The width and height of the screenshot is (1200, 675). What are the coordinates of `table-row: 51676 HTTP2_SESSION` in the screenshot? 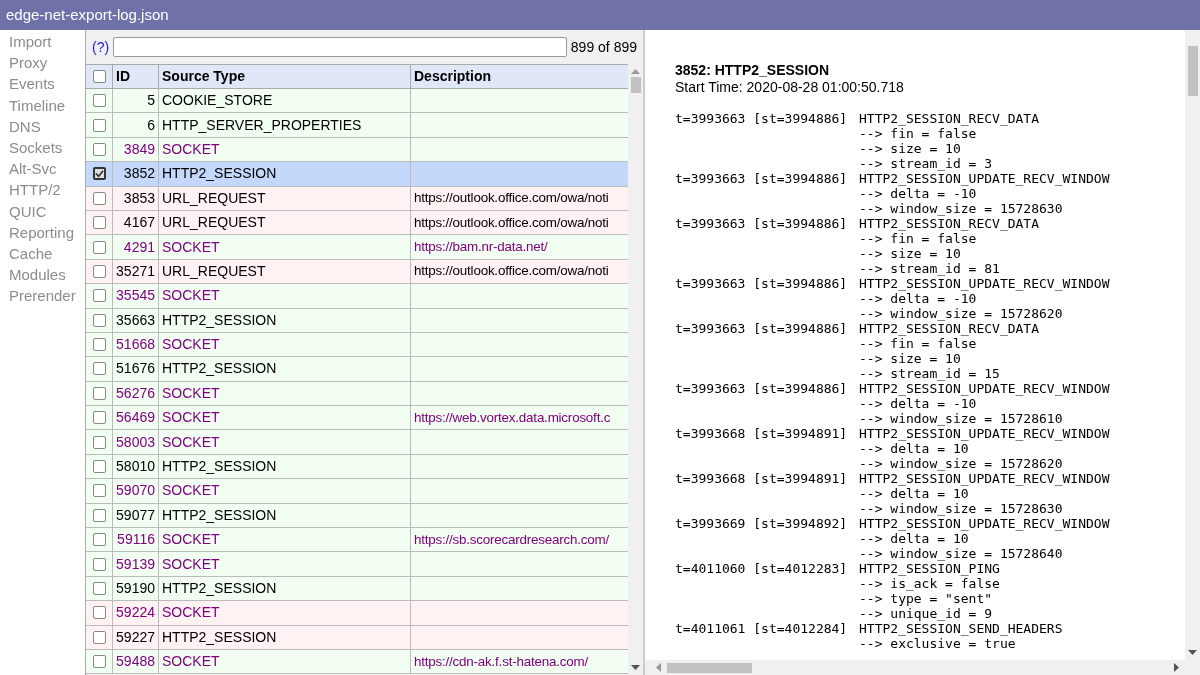 It's located at (357, 369).